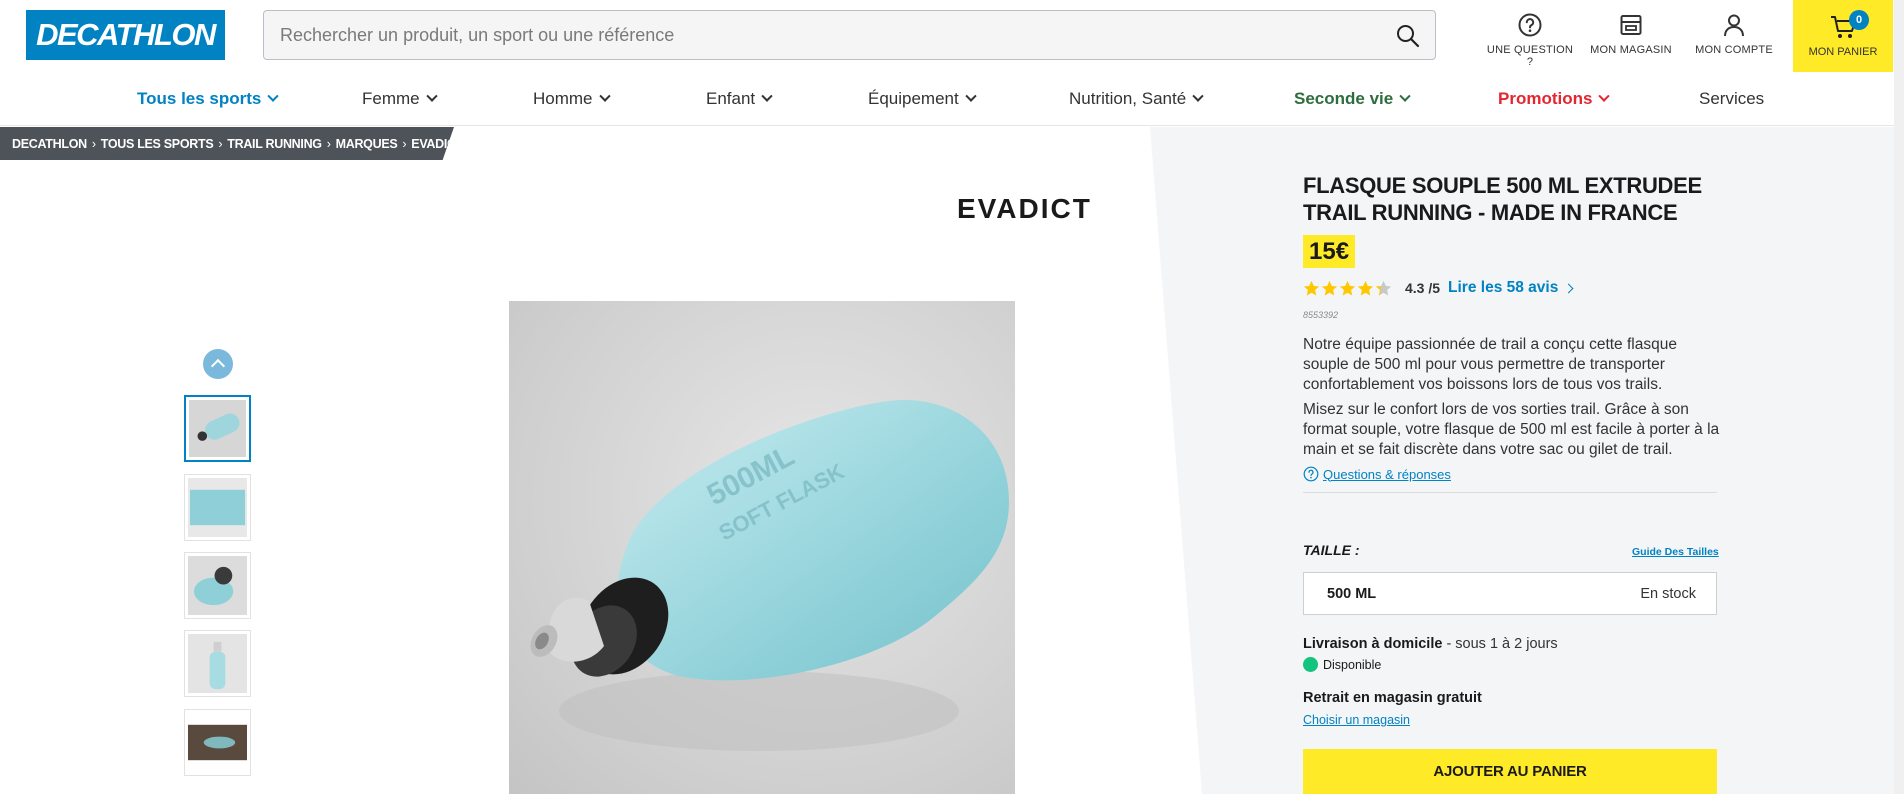 The width and height of the screenshot is (1904, 794). I want to click on nav-label: Homme, so click(563, 98).